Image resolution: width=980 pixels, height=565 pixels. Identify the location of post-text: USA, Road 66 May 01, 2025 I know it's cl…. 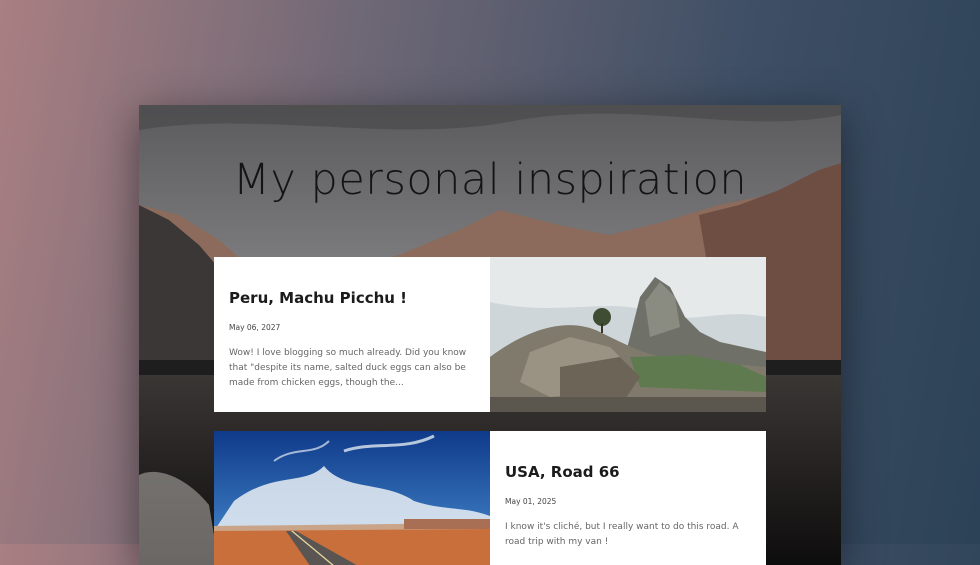
(628, 498).